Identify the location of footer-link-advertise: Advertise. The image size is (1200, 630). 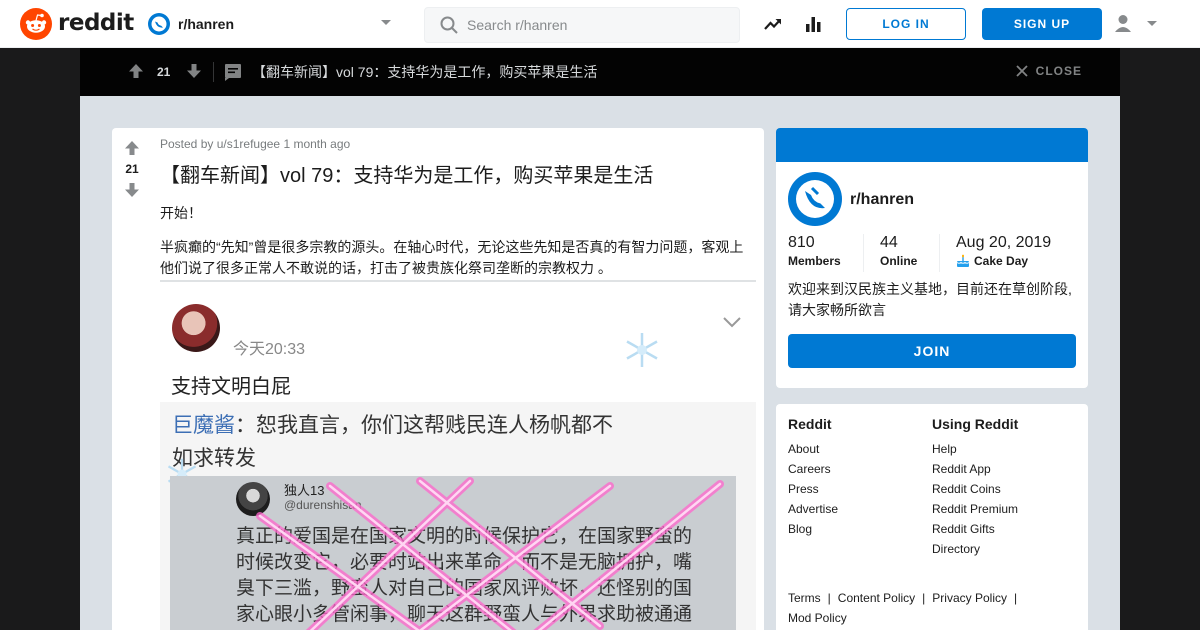
(813, 512).